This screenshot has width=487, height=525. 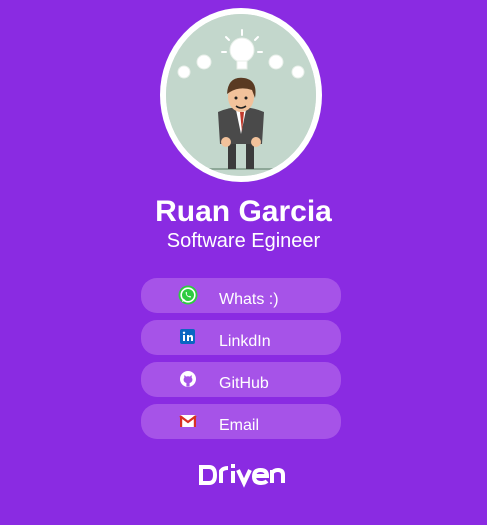 What do you see at coordinates (245, 341) in the screenshot?
I see `linkedin-label: LinkdIn` at bounding box center [245, 341].